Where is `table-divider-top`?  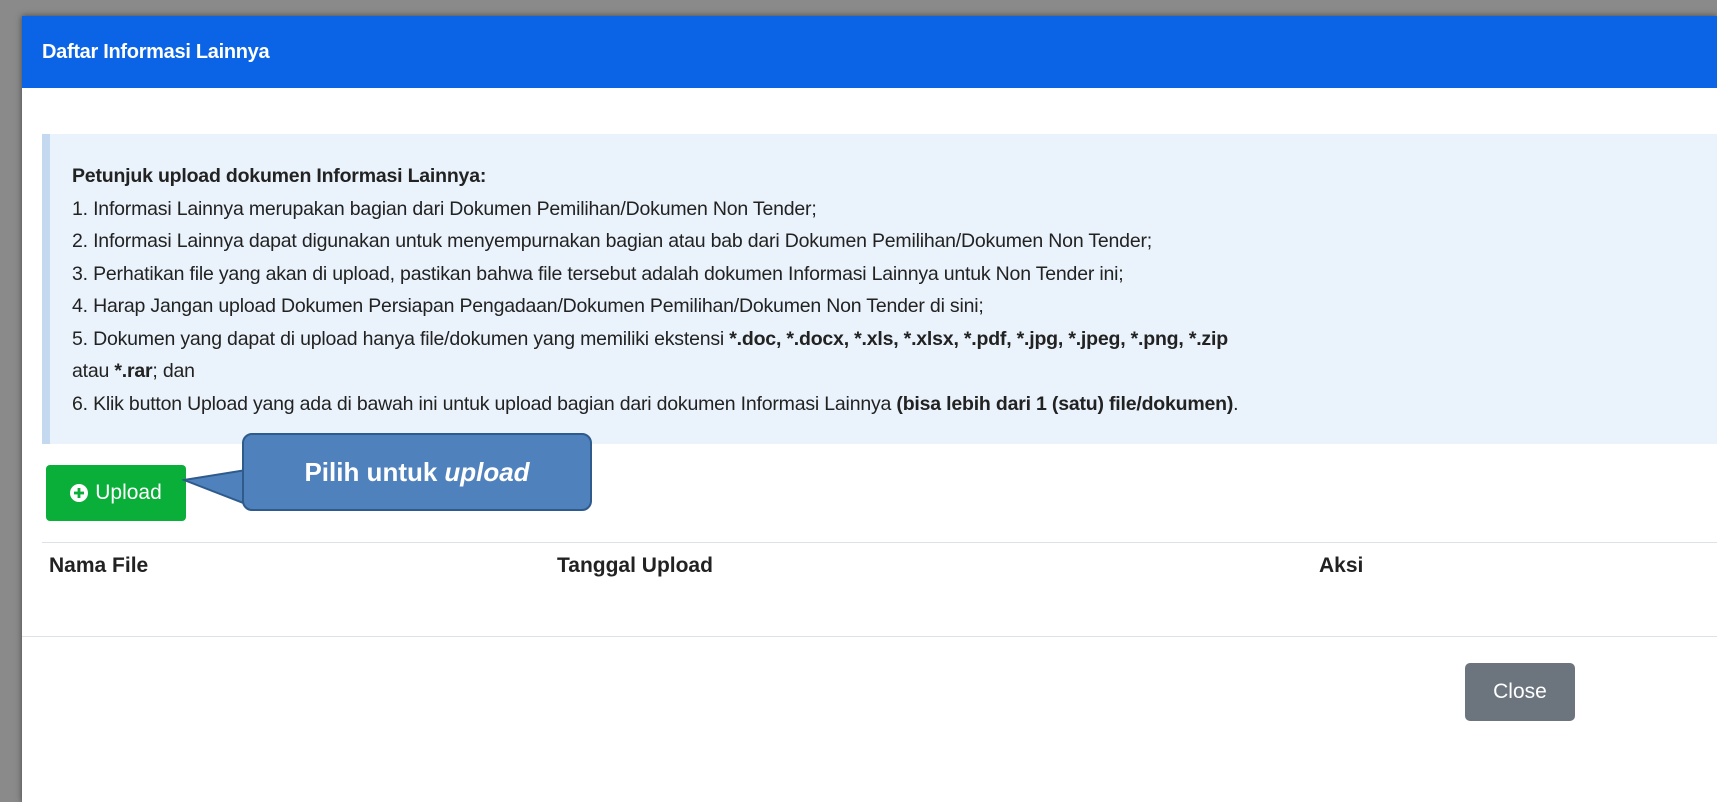
table-divider-top is located at coordinates (879, 542).